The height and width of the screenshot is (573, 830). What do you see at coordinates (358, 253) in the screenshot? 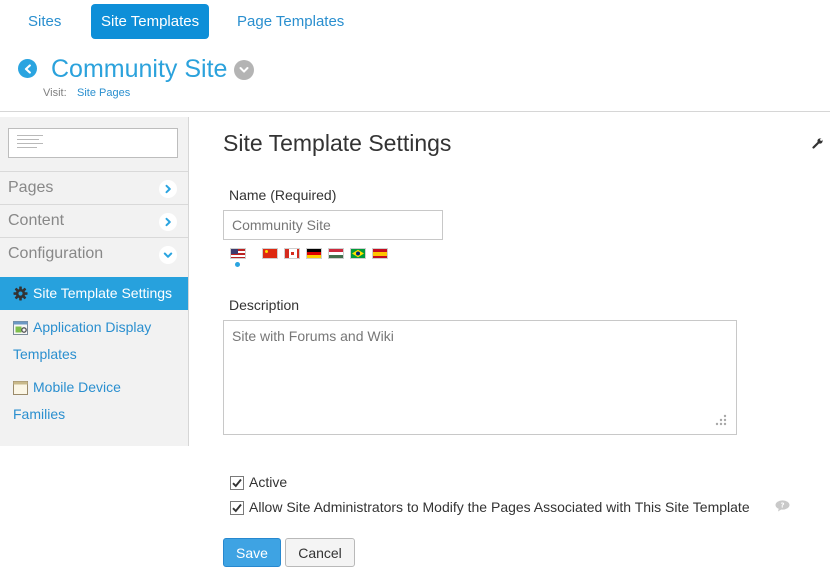
I see `flag-br-icon` at bounding box center [358, 253].